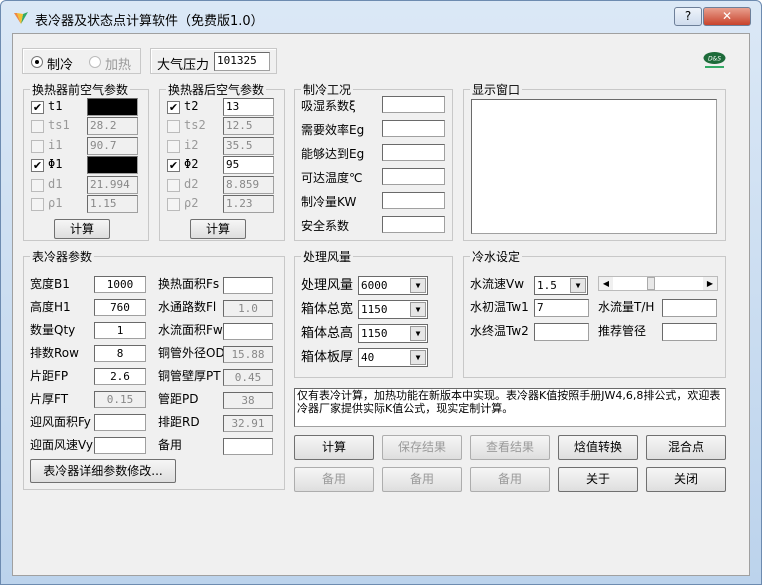 This screenshot has width=762, height=585. Describe the element at coordinates (334, 447) in the screenshot. I see `action-button: 计算` at that location.